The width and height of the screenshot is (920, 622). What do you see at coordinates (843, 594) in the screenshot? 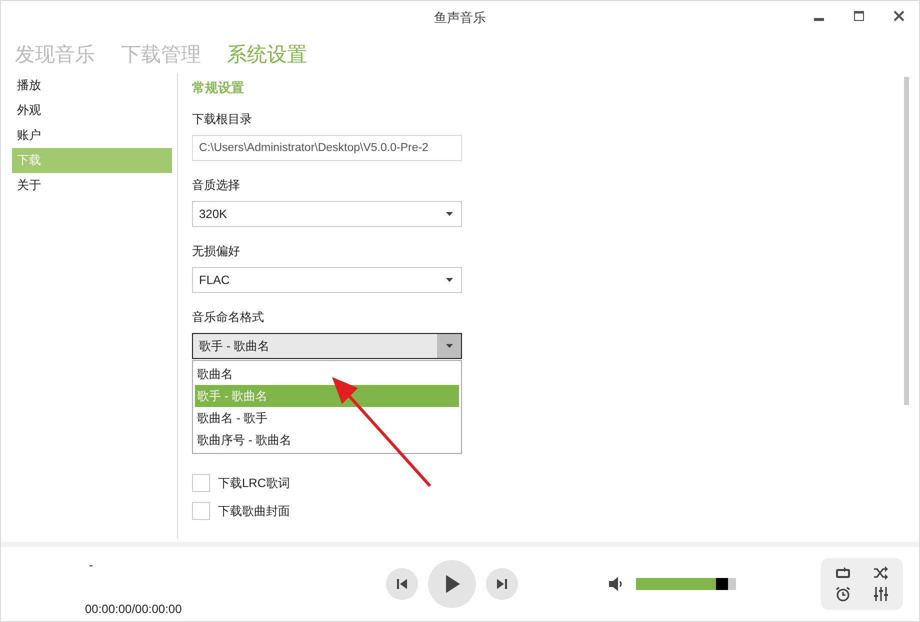
I see `alarm-clock-icon` at bounding box center [843, 594].